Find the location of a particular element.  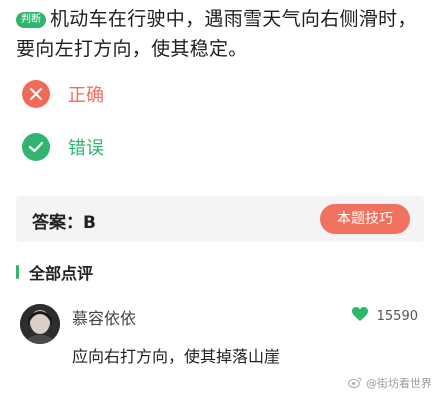

option-false: 错误 is located at coordinates (63, 147).